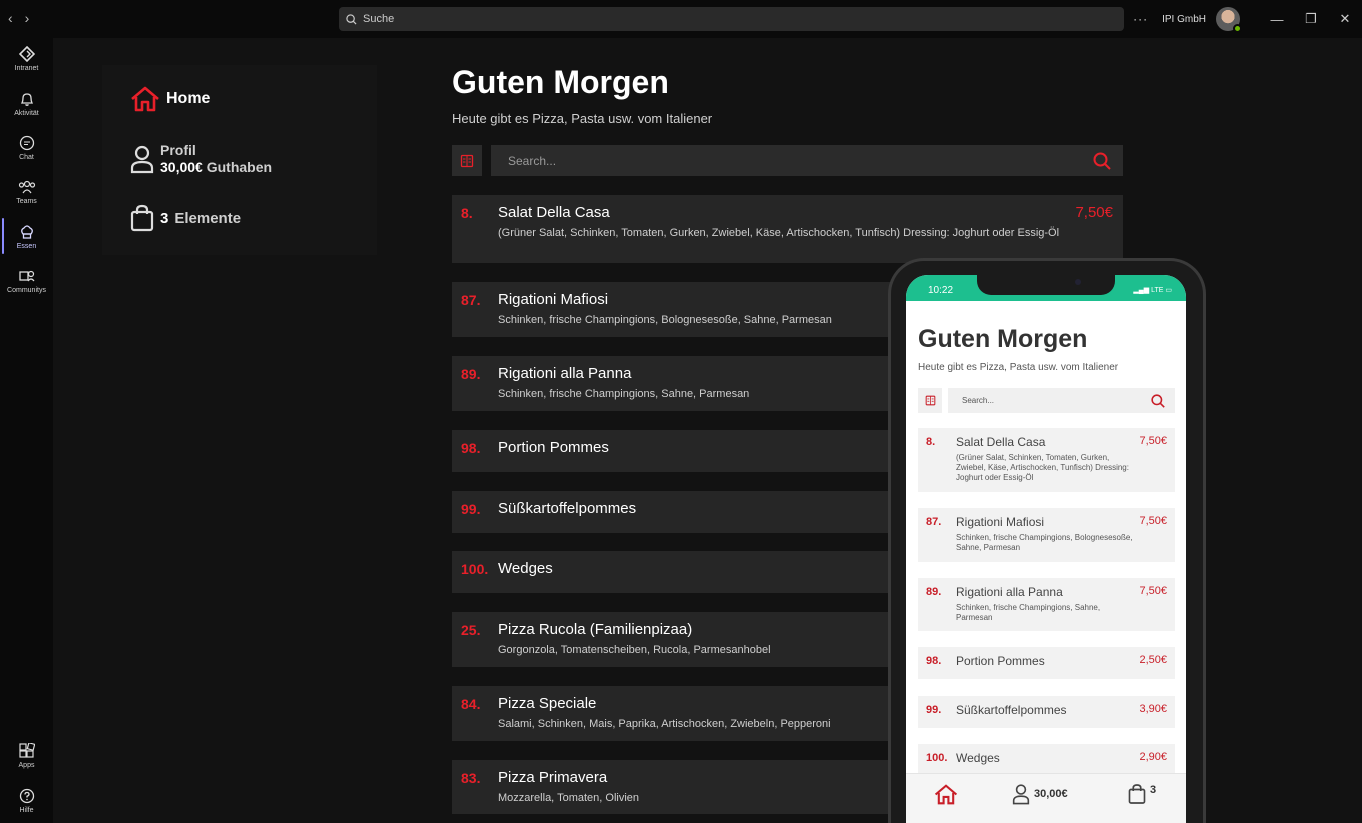 Image resolution: width=1362 pixels, height=823 pixels. Describe the element at coordinates (471, 778) in the screenshot. I see `menu-item-number: 83.` at that location.